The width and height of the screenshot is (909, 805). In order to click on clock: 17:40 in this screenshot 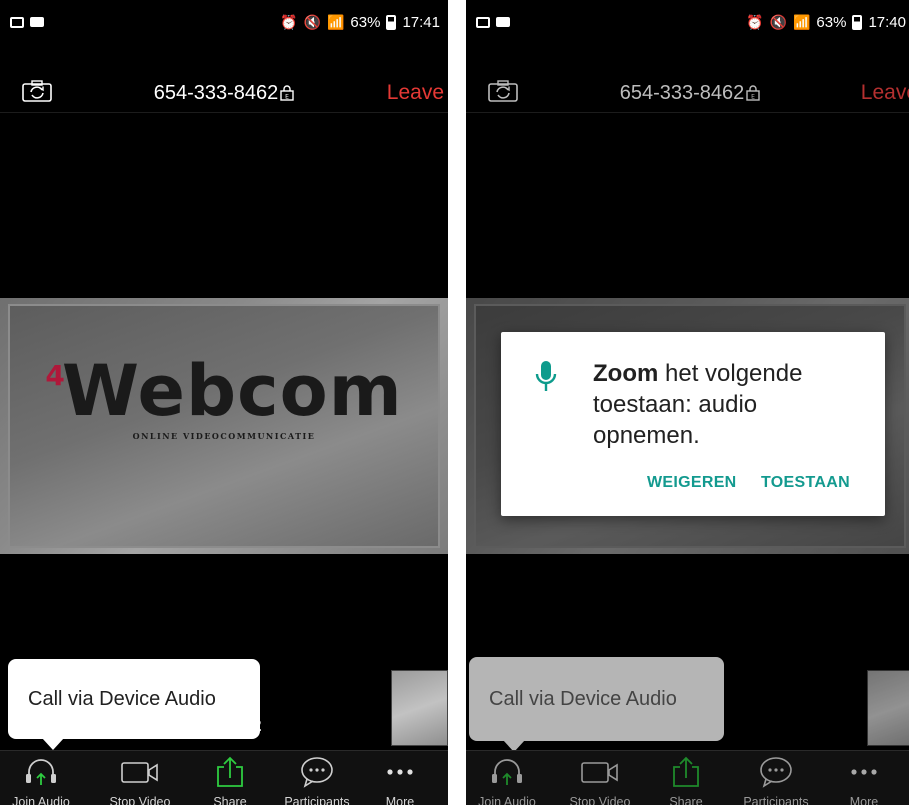, I will do `click(887, 22)`.